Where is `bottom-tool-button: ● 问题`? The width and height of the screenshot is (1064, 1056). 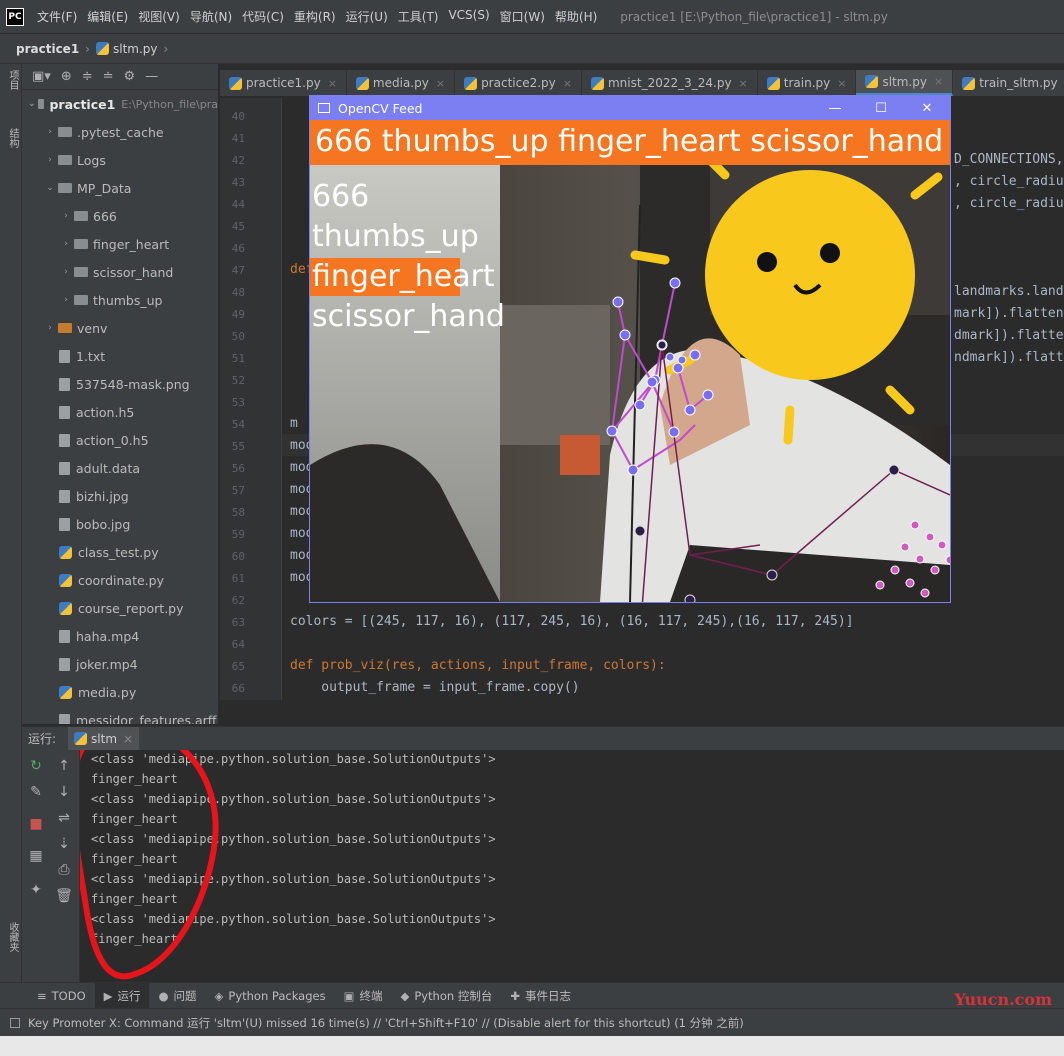
bottom-tool-button: ● 问题 is located at coordinates (177, 996).